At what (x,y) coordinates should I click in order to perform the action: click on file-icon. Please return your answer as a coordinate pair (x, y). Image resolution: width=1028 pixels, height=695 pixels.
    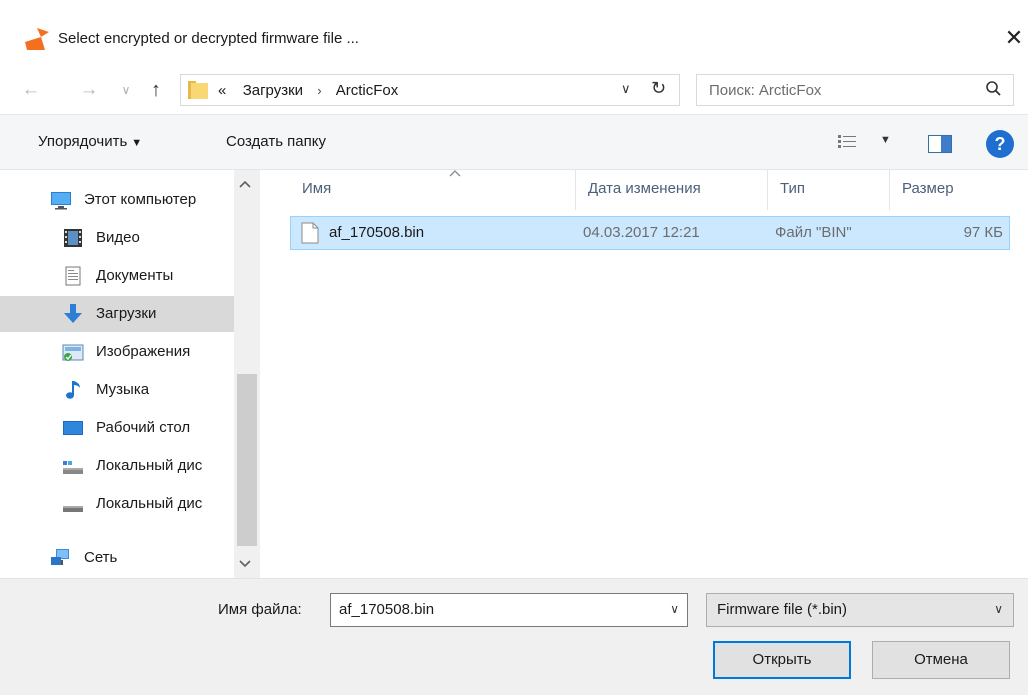
    Looking at the image, I should click on (310, 233).